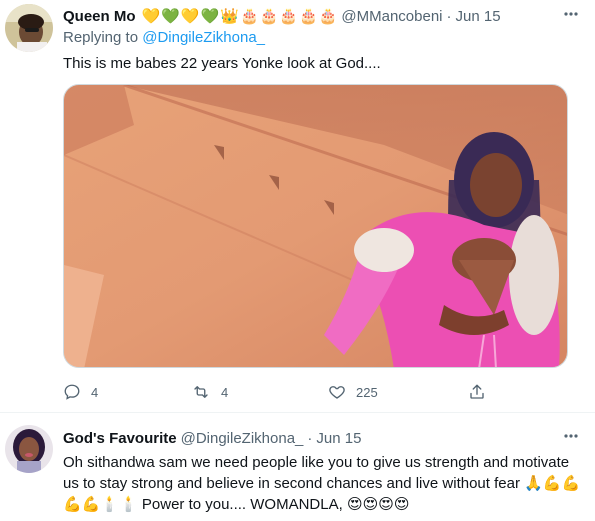 Image resolution: width=595 pixels, height=521 pixels. I want to click on heart-icon, so click(337, 392).